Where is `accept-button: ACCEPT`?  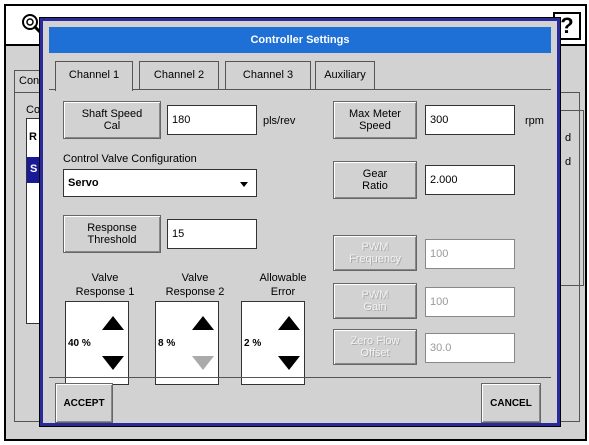 accept-button: ACCEPT is located at coordinates (84, 403).